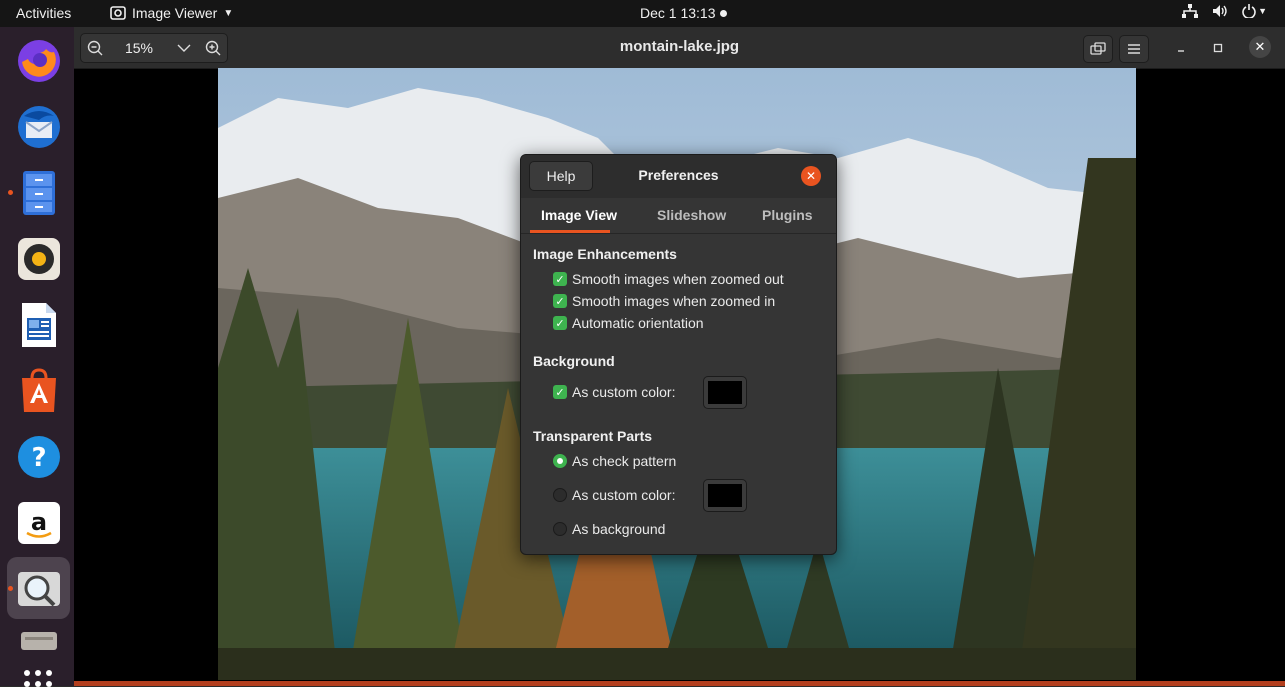 Image resolution: width=1285 pixels, height=687 pixels. I want to click on tab-plugins: Plugins, so click(787, 215).